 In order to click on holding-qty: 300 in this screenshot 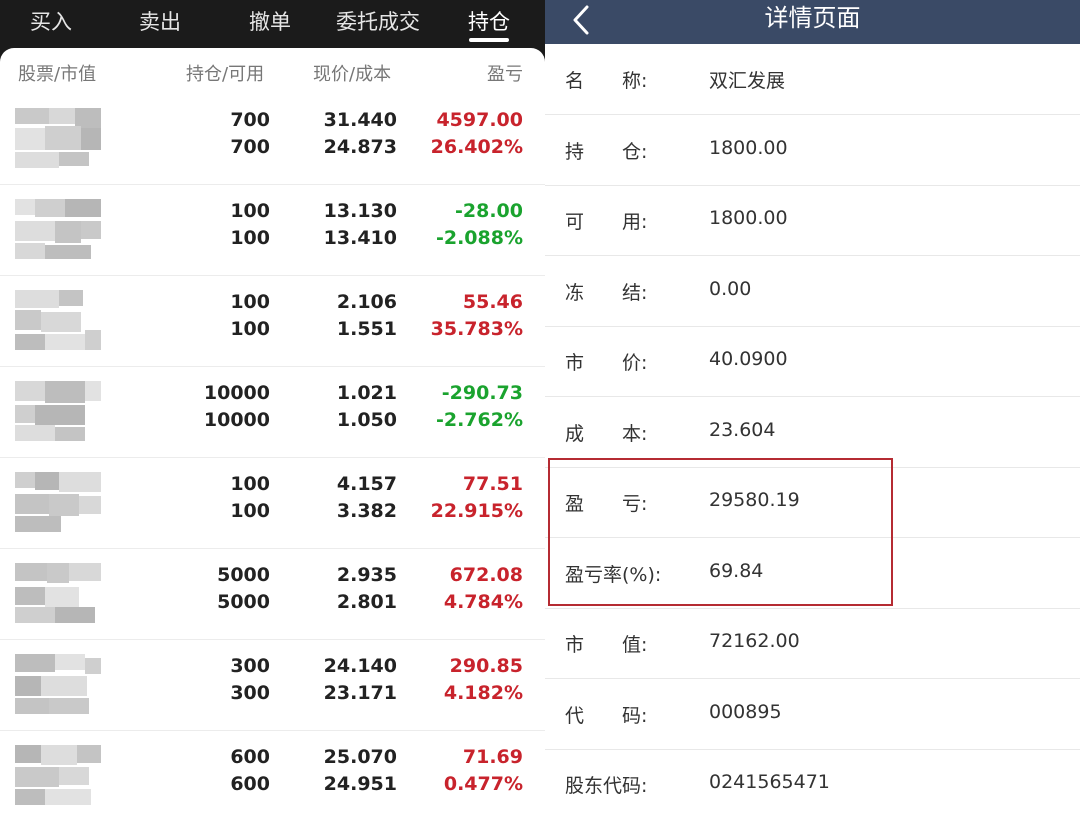, I will do `click(250, 666)`.